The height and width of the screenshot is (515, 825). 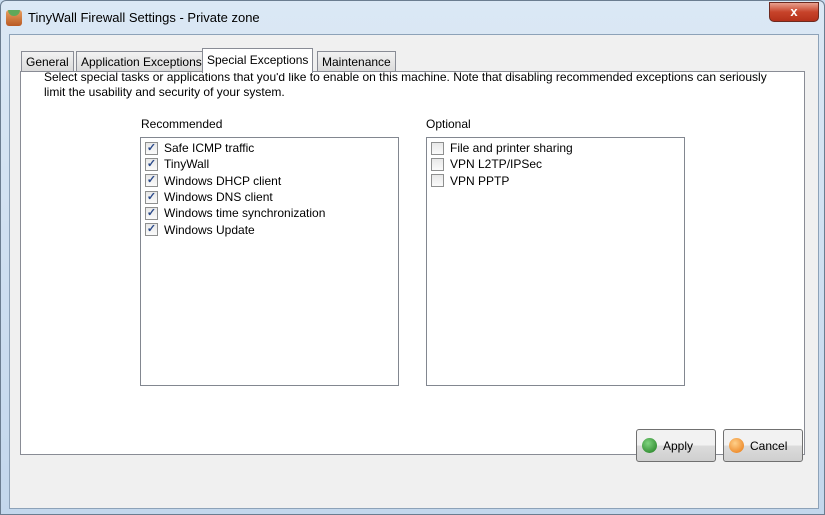 What do you see at coordinates (555, 164) in the screenshot?
I see `list-item: VPN L2TP/IPSec` at bounding box center [555, 164].